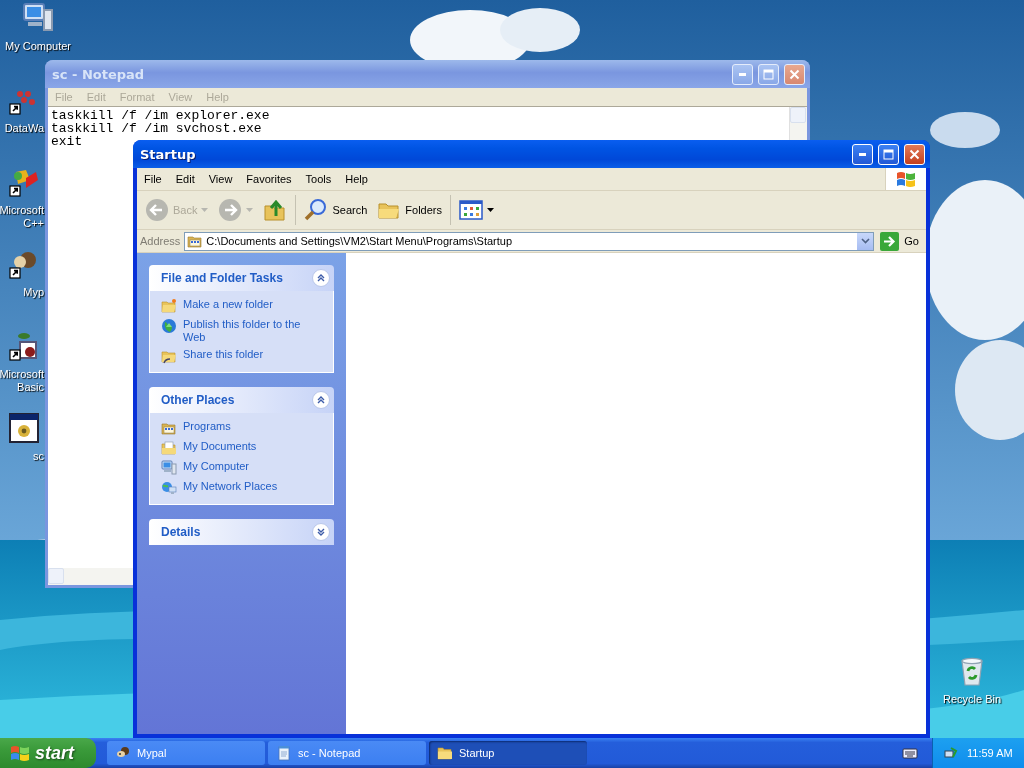 This screenshot has height=768, width=1024. Describe the element at coordinates (356, 179) in the screenshot. I see `menu-item: Help` at that location.